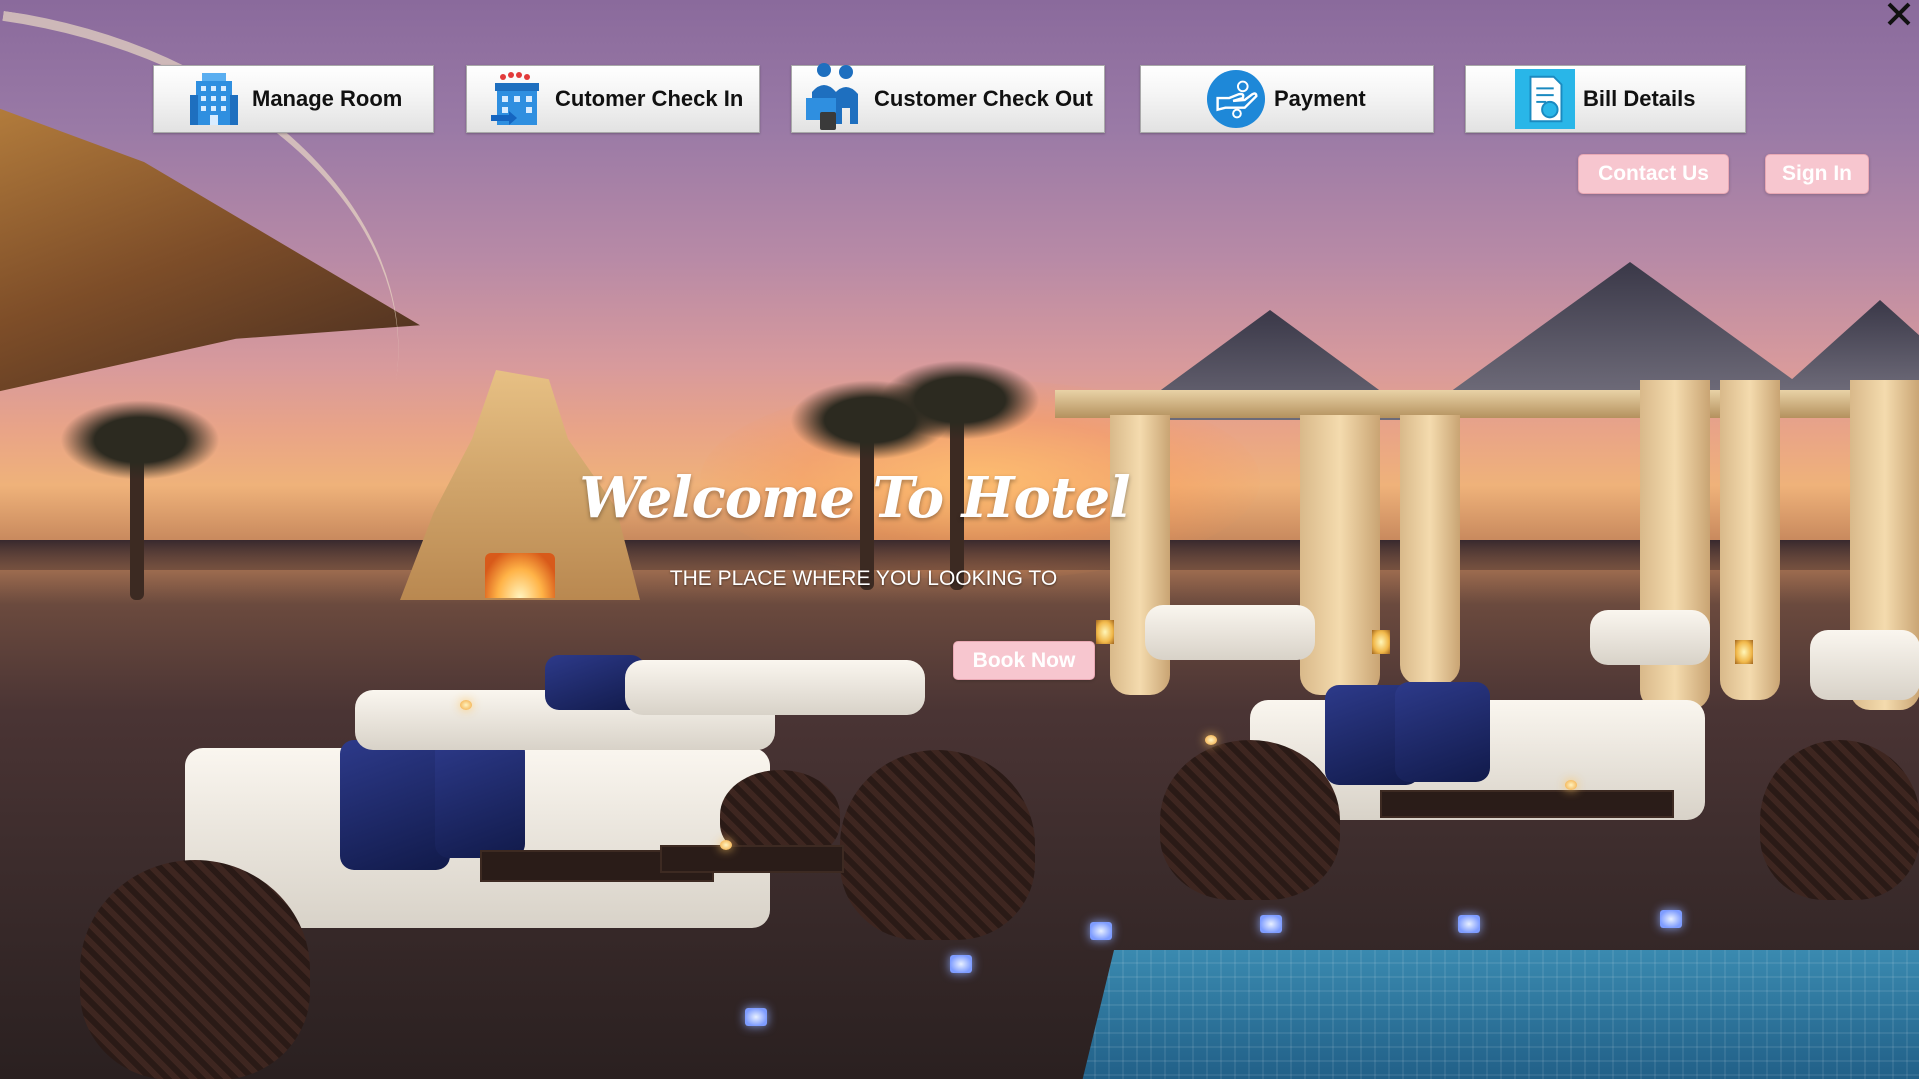 This screenshot has width=1919, height=1079. What do you see at coordinates (863, 578) in the screenshot?
I see `hero-subtitle: THE PLACE WHERE YOU LOOKING TO` at bounding box center [863, 578].